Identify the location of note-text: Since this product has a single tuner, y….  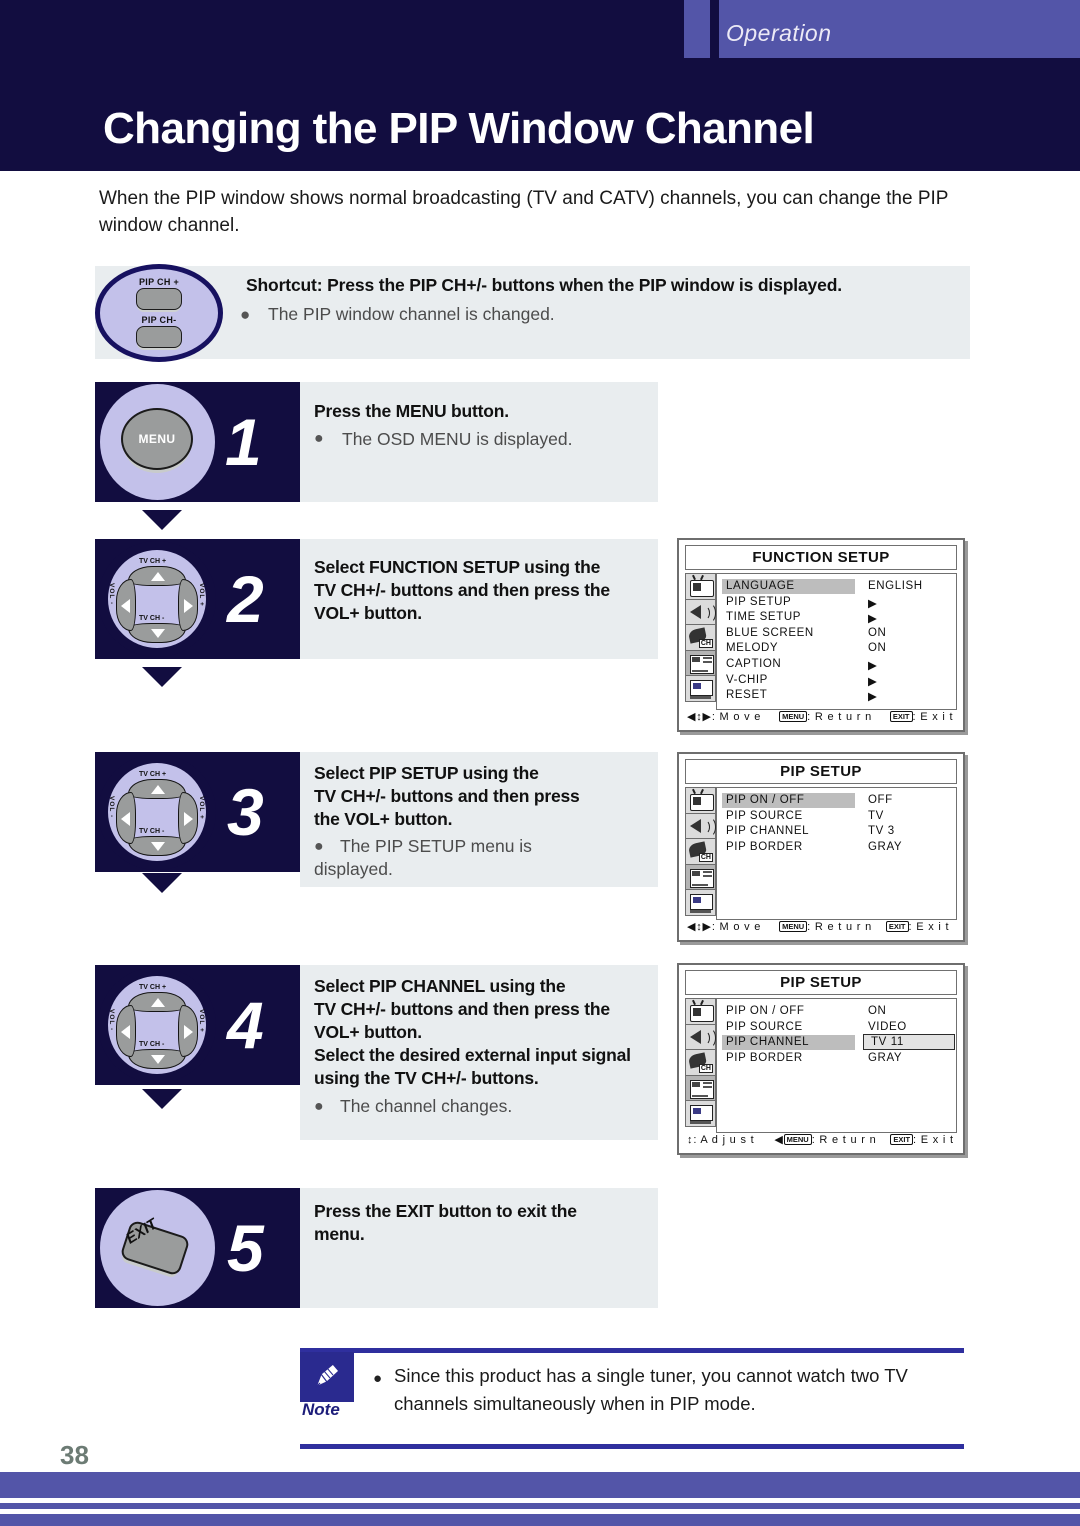
(651, 1389).